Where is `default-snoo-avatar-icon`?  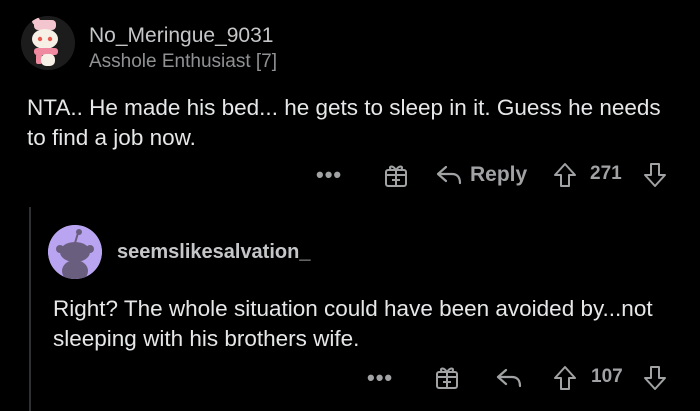
default-snoo-avatar-icon is located at coordinates (75, 252).